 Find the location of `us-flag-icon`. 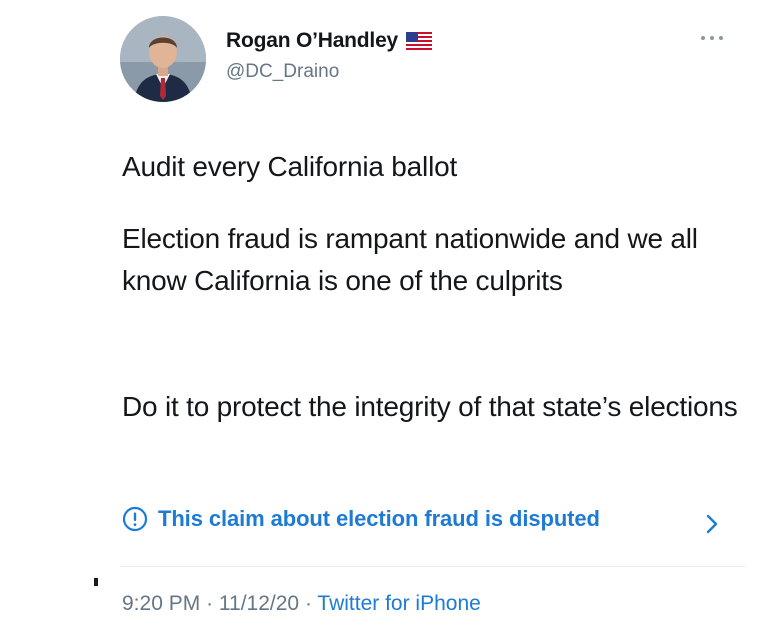

us-flag-icon is located at coordinates (419, 41).